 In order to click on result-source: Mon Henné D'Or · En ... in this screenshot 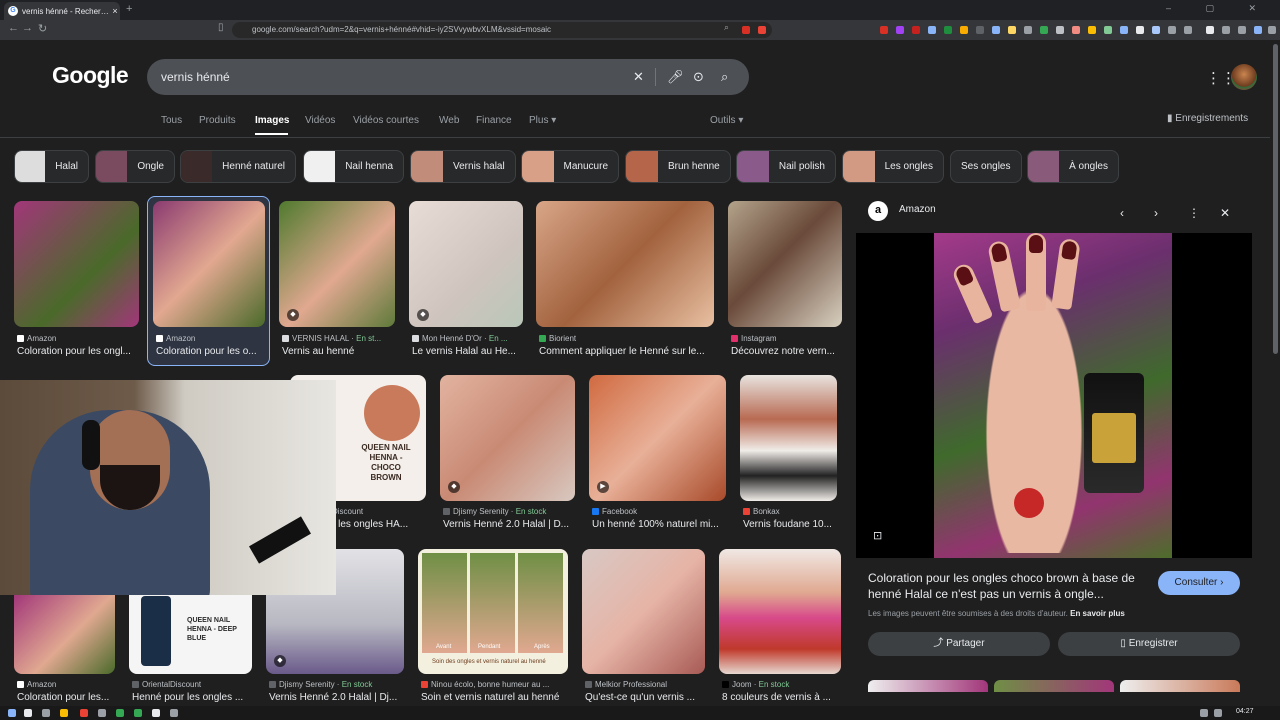, I will do `click(468, 338)`.